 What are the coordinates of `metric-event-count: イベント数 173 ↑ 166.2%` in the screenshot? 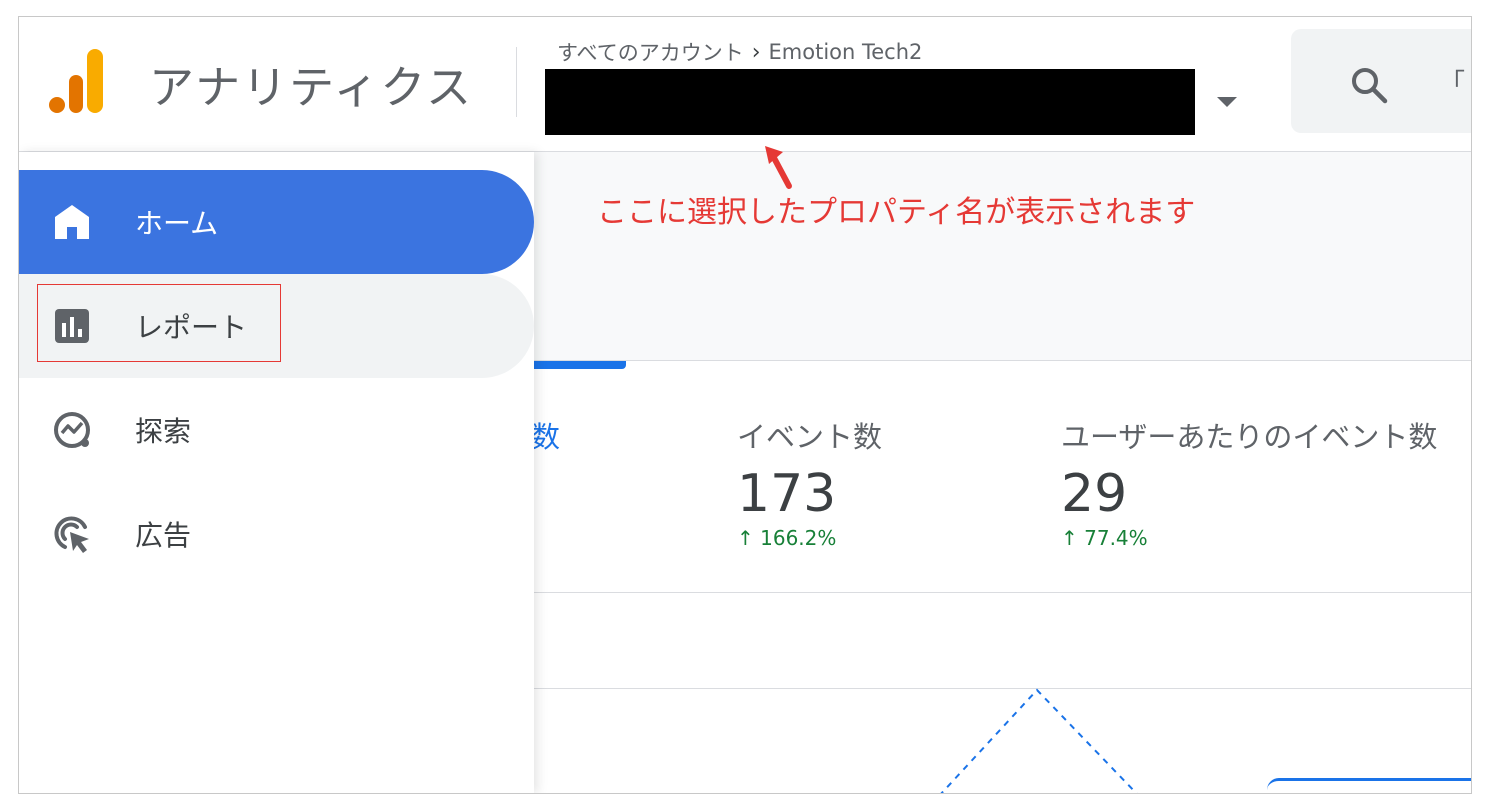 It's located at (809, 482).